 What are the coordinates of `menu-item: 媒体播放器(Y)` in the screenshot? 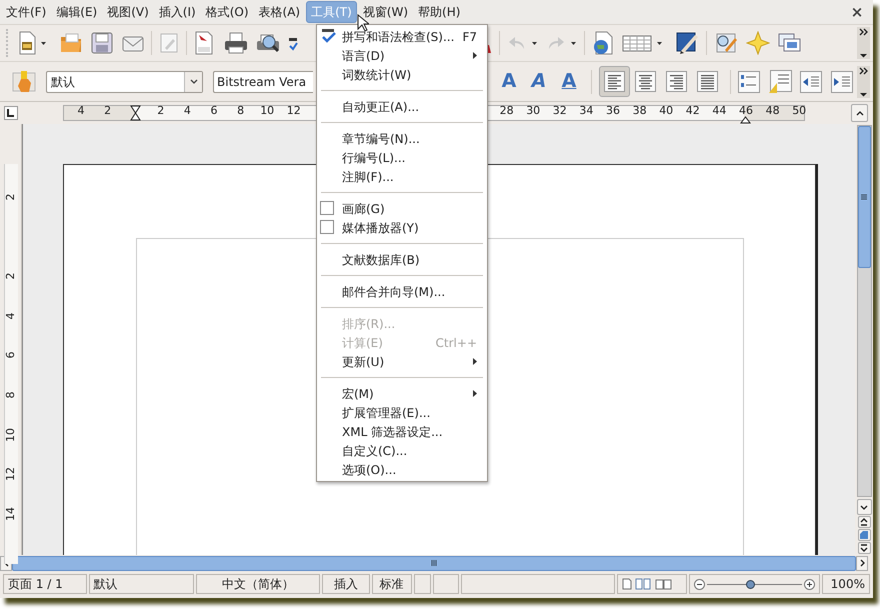 It's located at (402, 227).